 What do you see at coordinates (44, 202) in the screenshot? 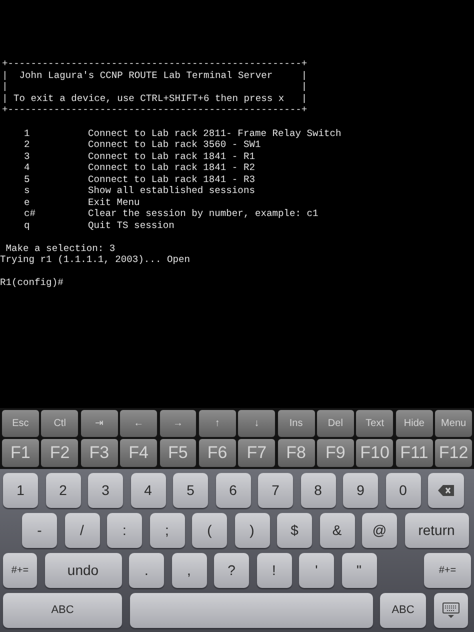
I see `menu-option-key: e` at bounding box center [44, 202].